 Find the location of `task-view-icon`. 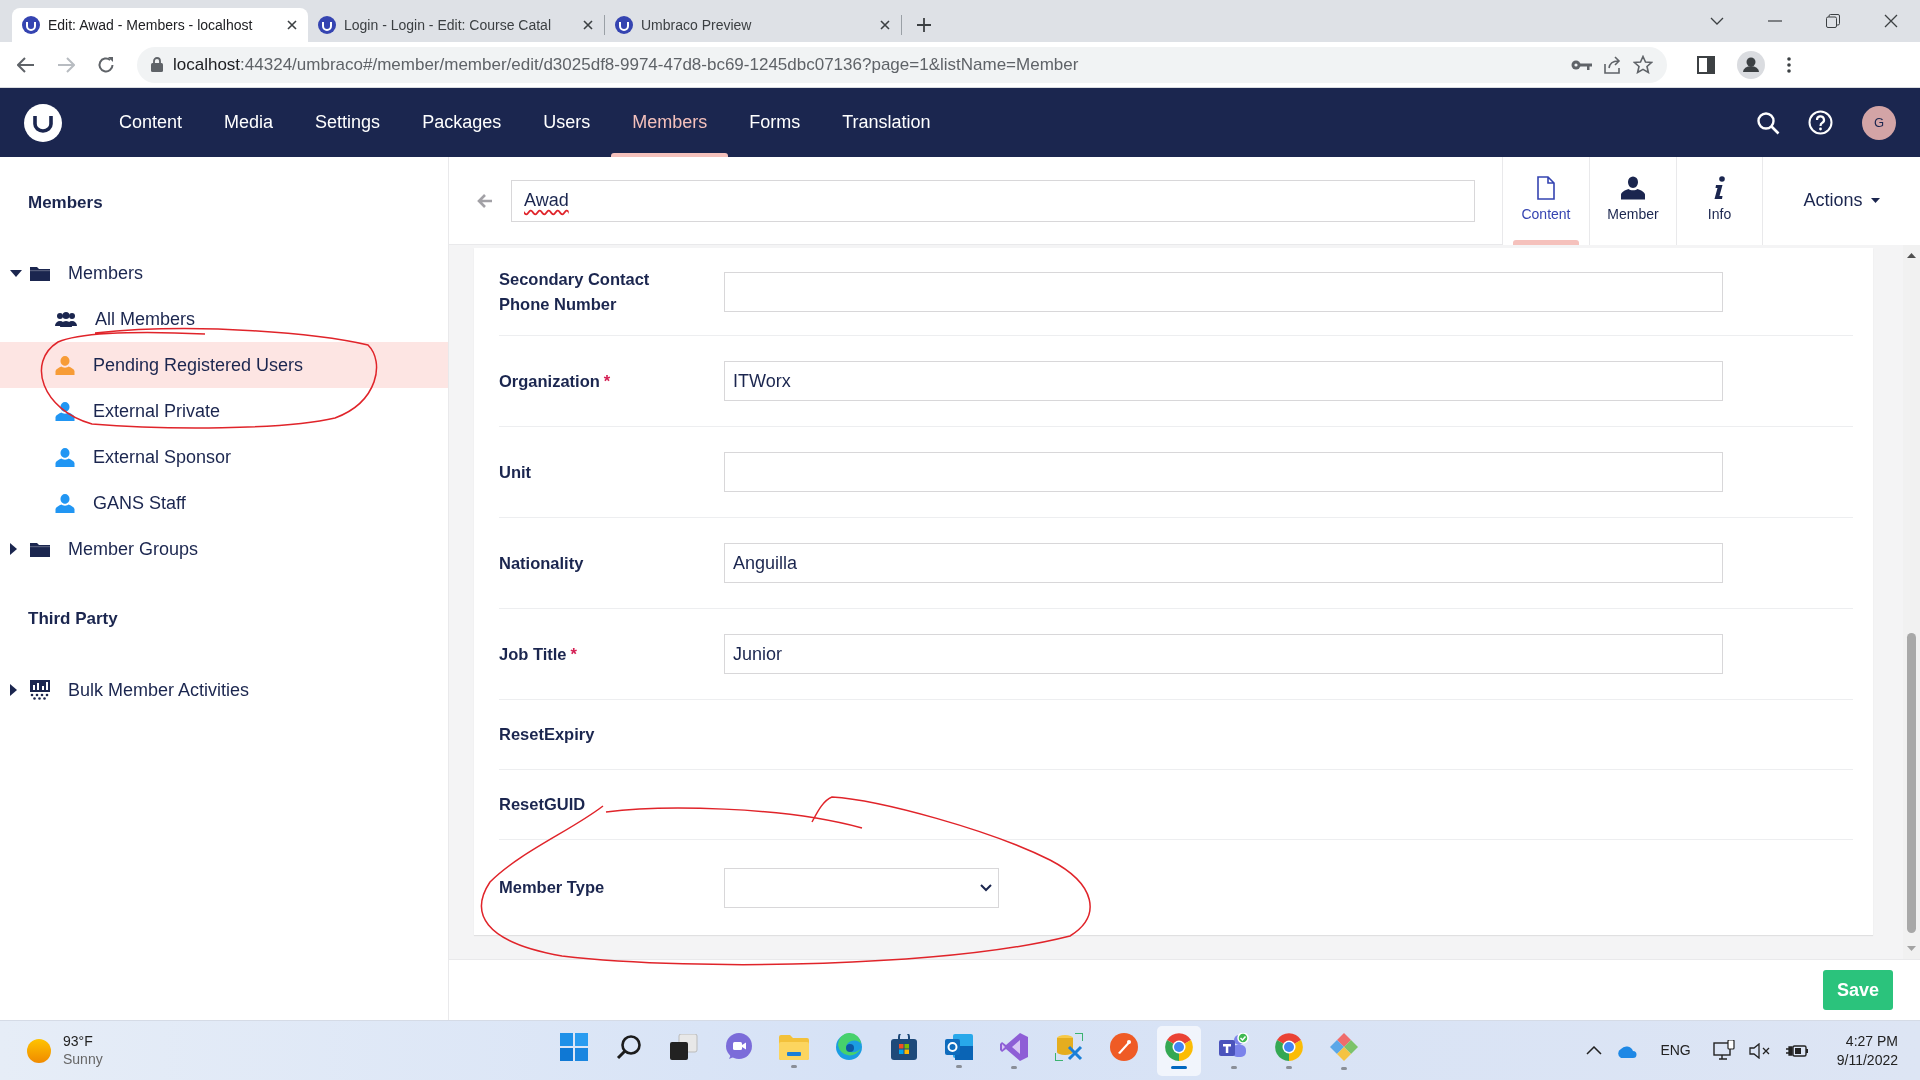

task-view-icon is located at coordinates (684, 1046).